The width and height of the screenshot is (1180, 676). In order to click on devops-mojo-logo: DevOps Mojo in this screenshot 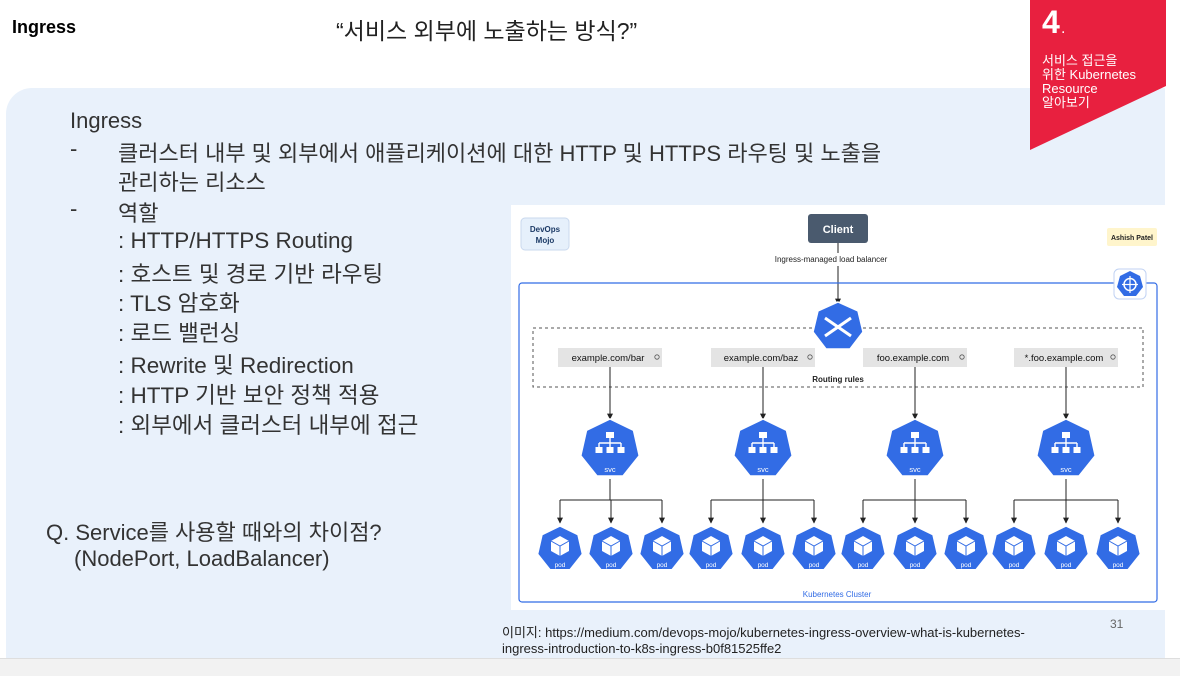, I will do `click(545, 234)`.